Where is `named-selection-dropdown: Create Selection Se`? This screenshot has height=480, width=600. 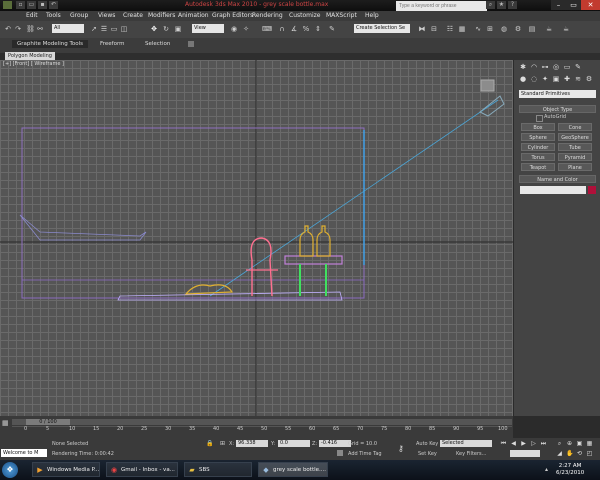
named-selection-dropdown: Create Selection Se is located at coordinates (382, 28).